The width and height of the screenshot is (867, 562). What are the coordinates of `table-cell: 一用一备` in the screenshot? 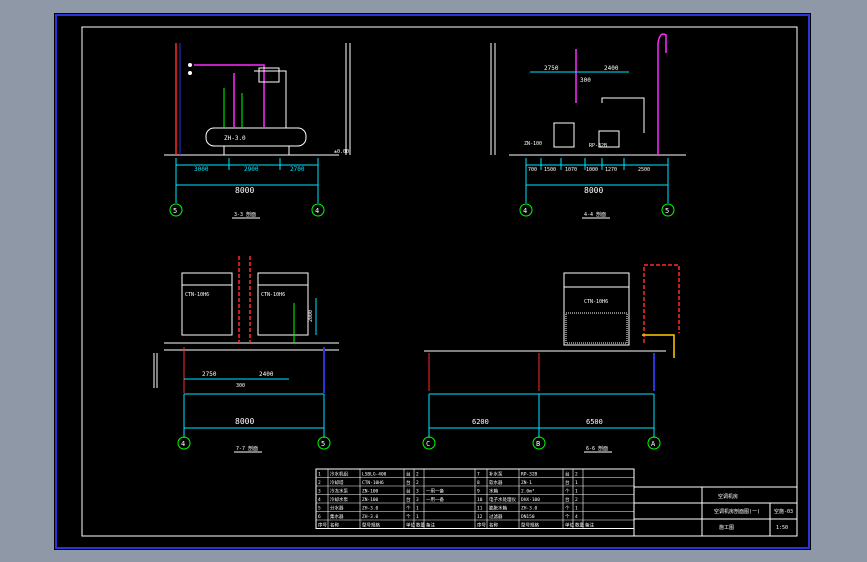 It's located at (435, 491).